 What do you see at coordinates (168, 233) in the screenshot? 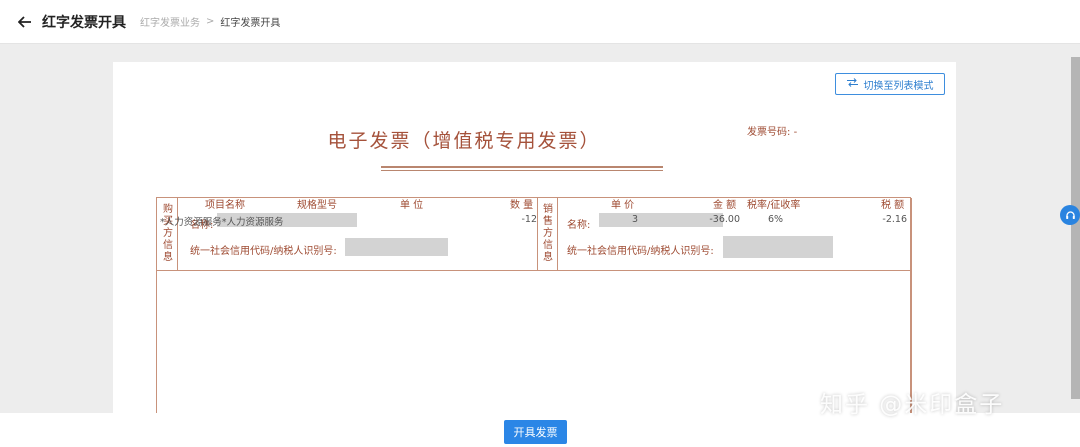
I see `buyer-section-label: 购 买 方 信 息` at bounding box center [168, 233].